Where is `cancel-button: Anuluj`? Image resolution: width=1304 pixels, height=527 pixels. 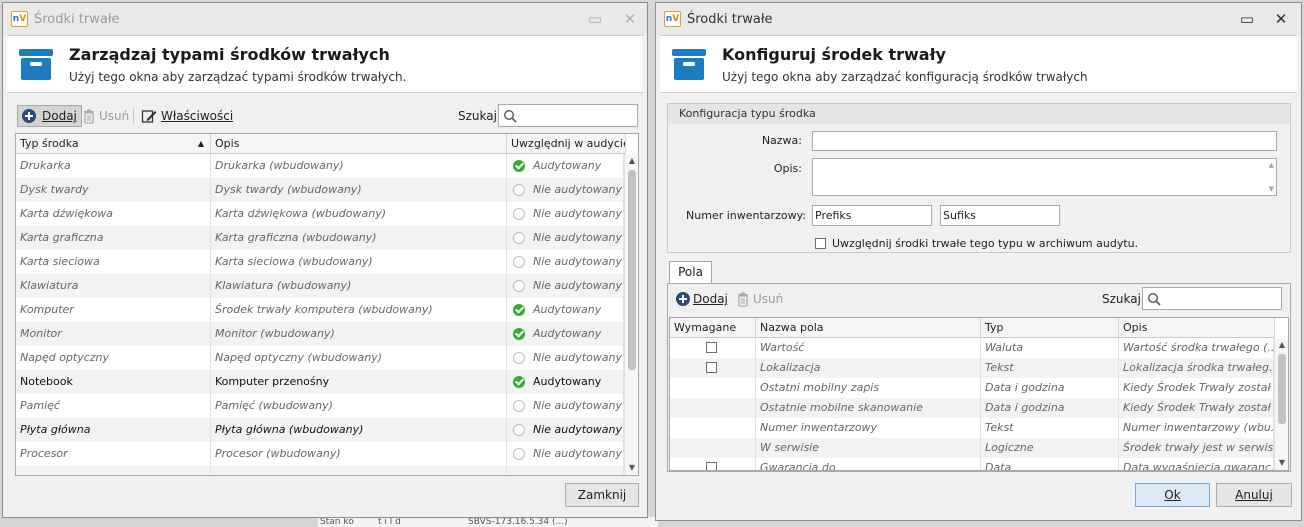
cancel-button: Anuluj is located at coordinates (1254, 495).